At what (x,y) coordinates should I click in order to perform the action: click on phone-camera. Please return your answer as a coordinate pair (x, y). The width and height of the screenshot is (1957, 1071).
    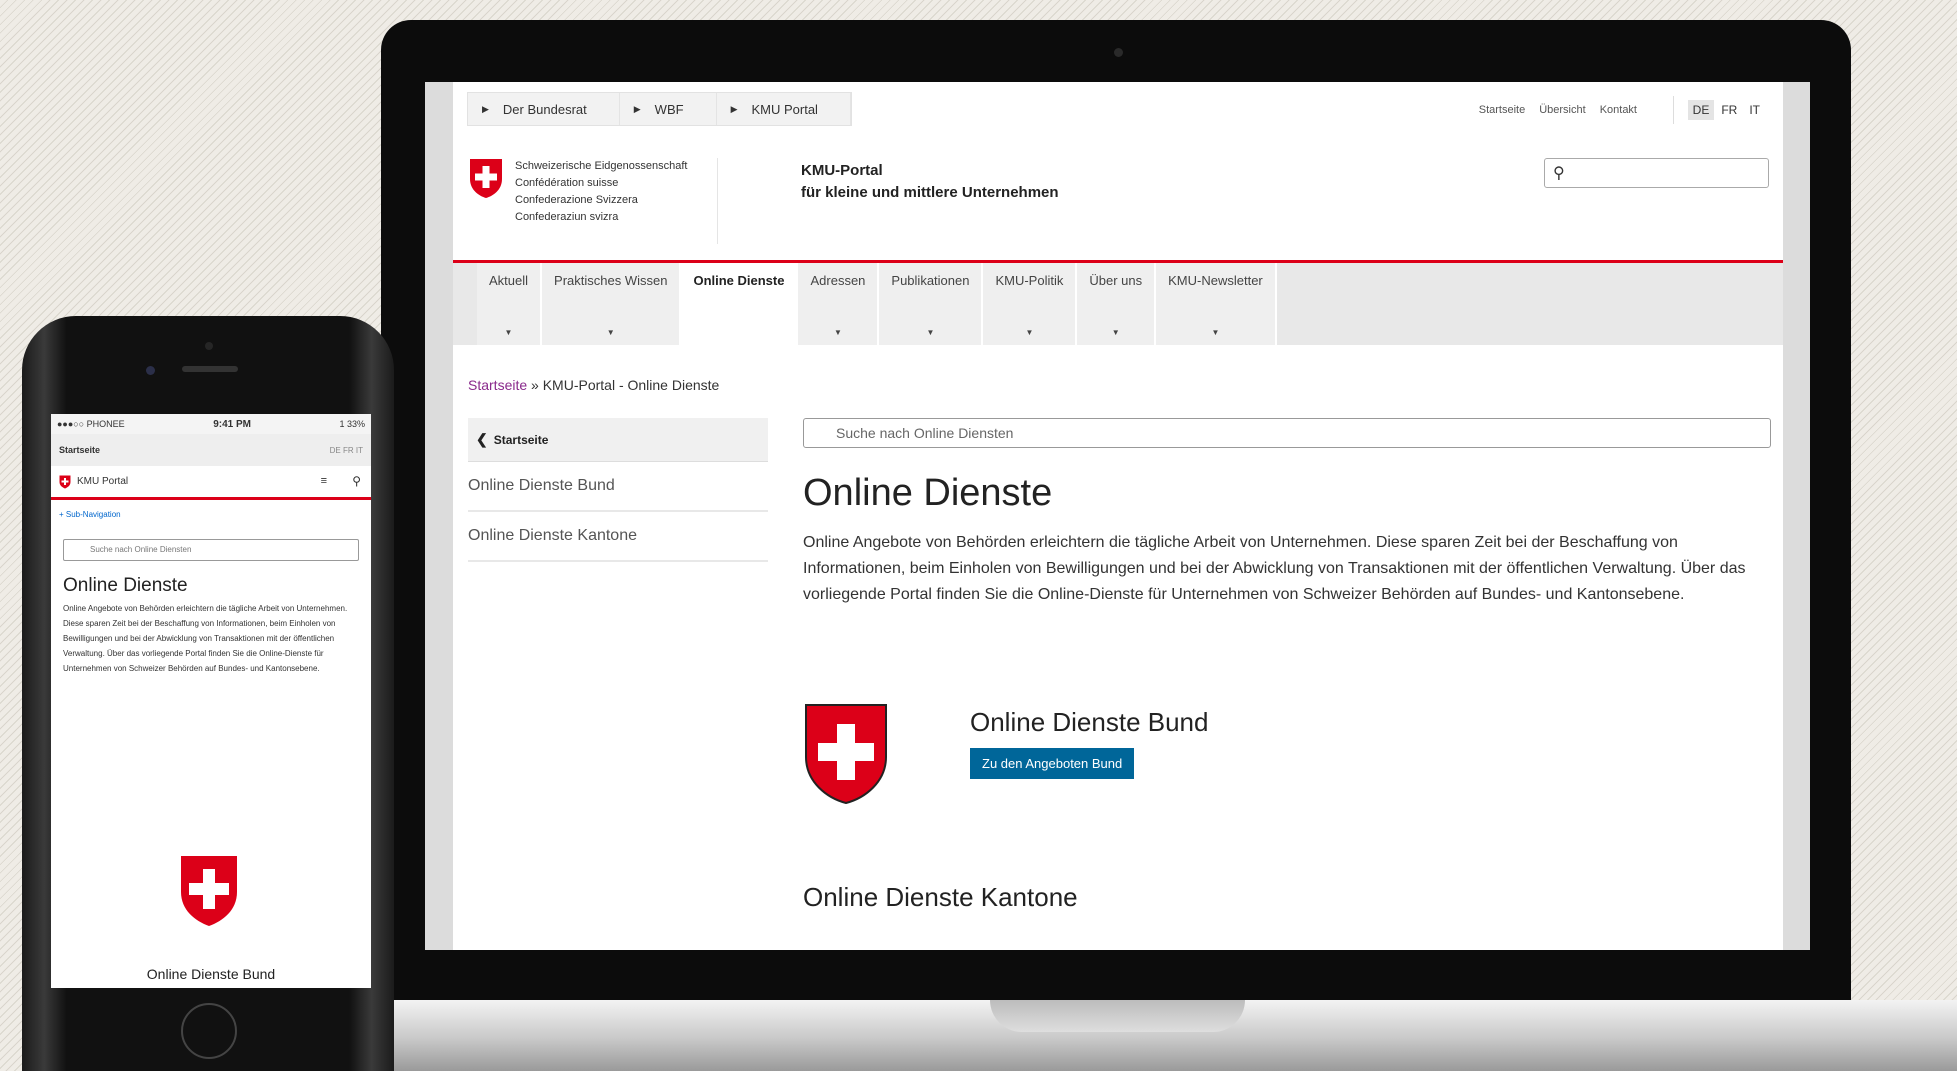
    Looking at the image, I should click on (150, 370).